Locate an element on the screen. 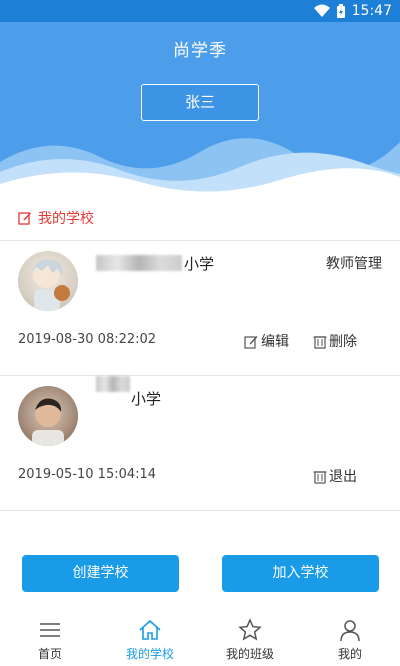  join-school-button: 加入学校 is located at coordinates (300, 573).